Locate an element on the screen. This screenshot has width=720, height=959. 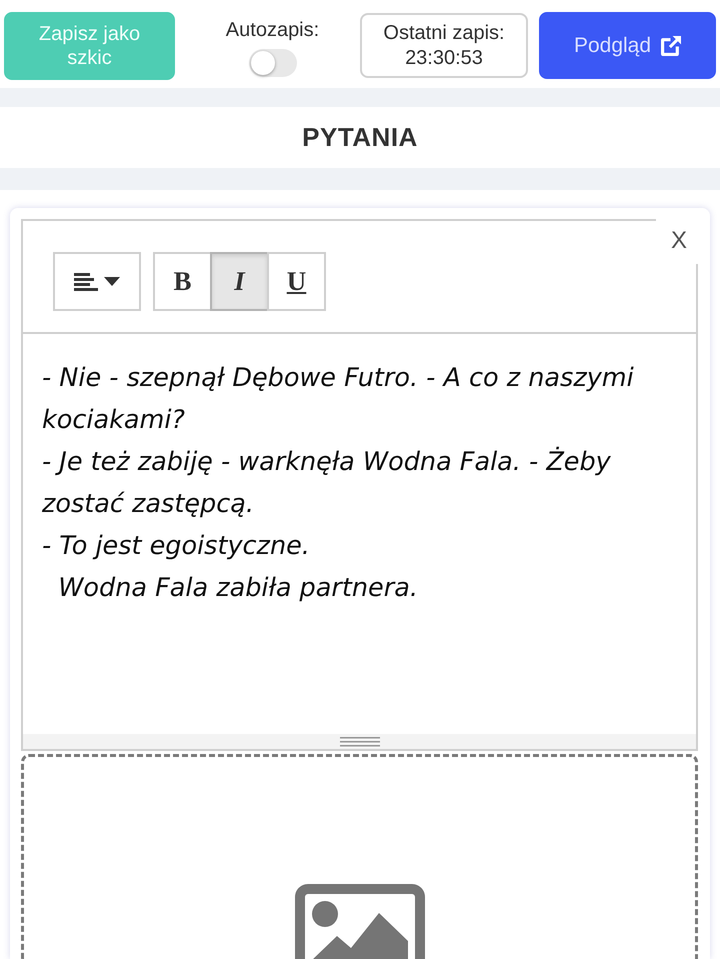
last-save-label: Ostatni zapis: is located at coordinates (444, 33).